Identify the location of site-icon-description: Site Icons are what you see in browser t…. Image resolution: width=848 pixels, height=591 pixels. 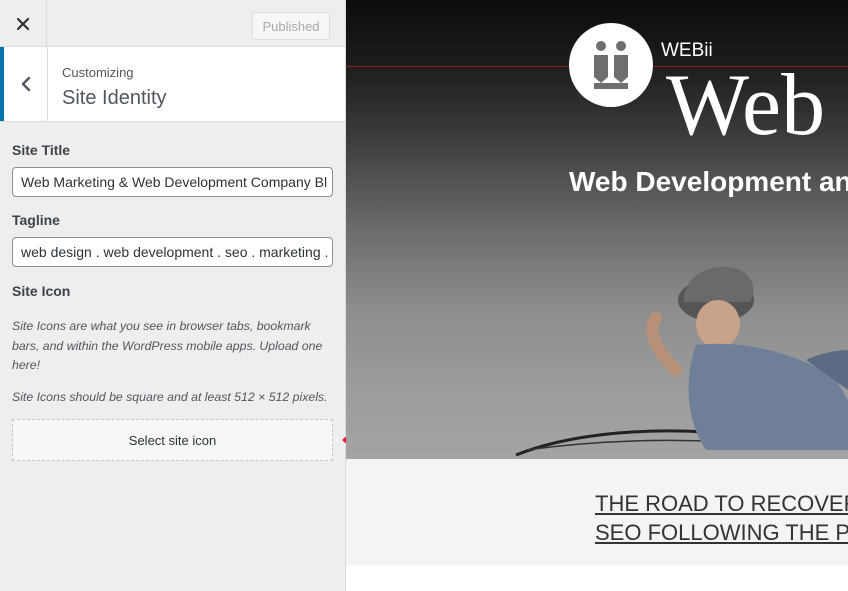
(167, 345).